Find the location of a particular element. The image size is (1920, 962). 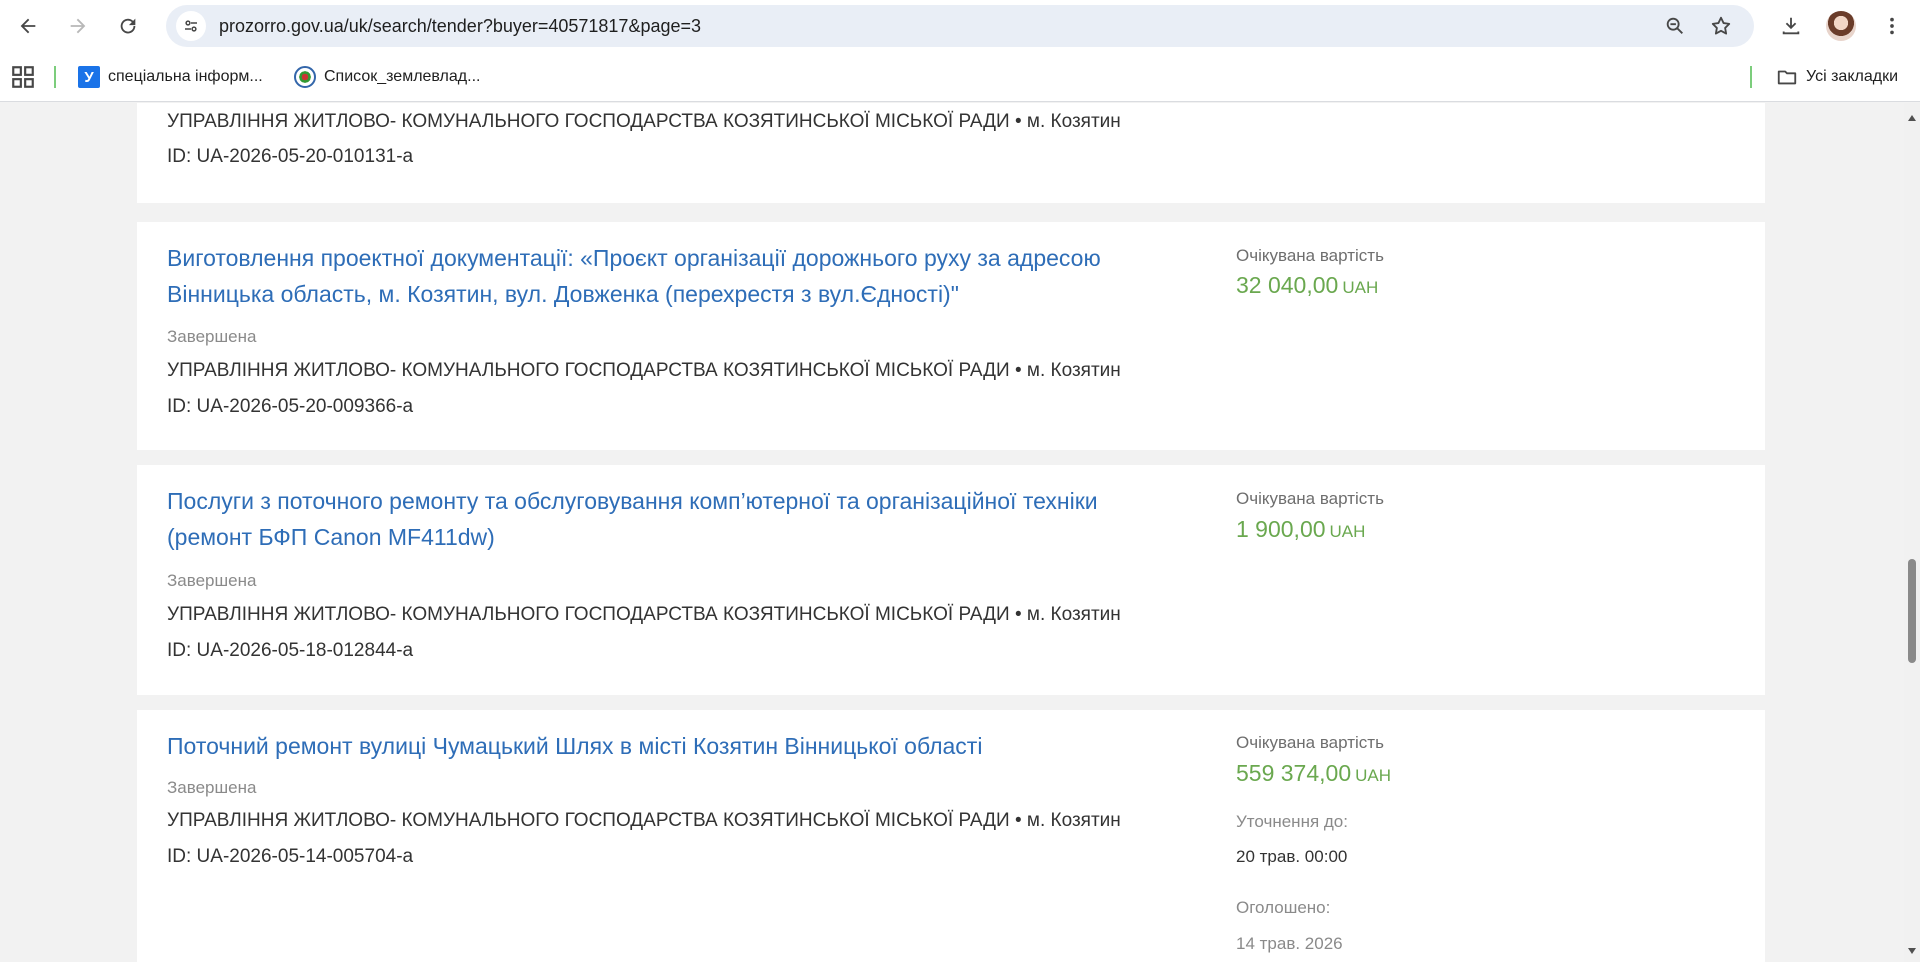

scrollbar-thumb is located at coordinates (1912, 611).